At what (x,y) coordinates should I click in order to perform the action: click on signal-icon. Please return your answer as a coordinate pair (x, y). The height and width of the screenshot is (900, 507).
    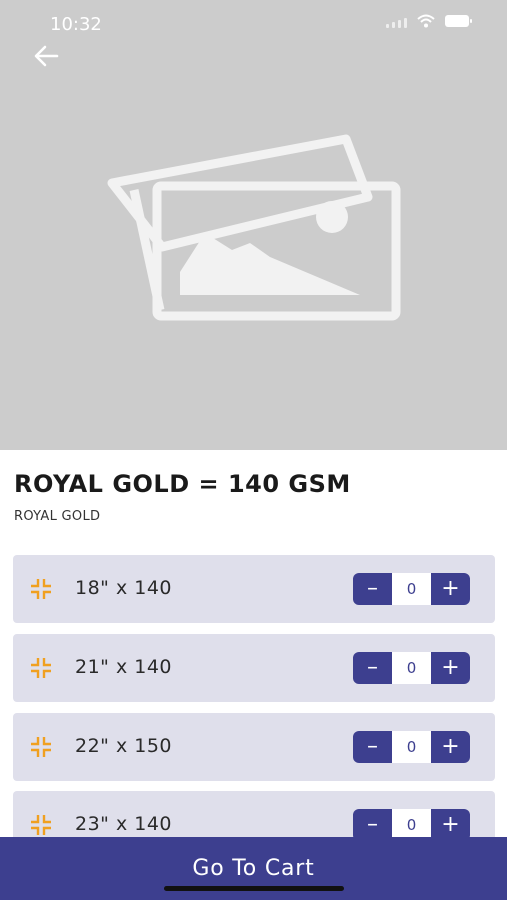
    Looking at the image, I should click on (396, 21).